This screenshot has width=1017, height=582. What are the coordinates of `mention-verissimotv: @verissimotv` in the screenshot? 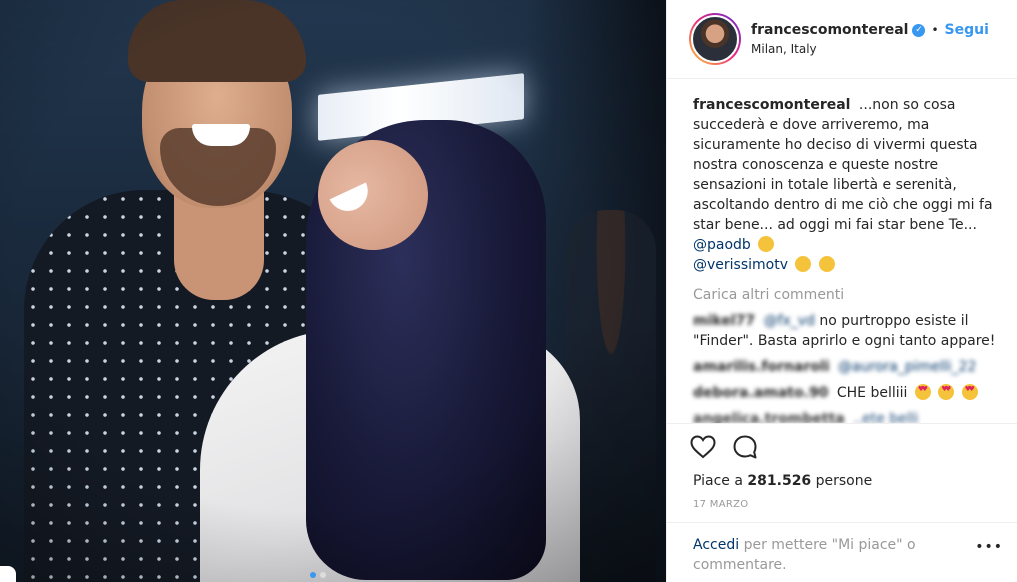 It's located at (740, 265).